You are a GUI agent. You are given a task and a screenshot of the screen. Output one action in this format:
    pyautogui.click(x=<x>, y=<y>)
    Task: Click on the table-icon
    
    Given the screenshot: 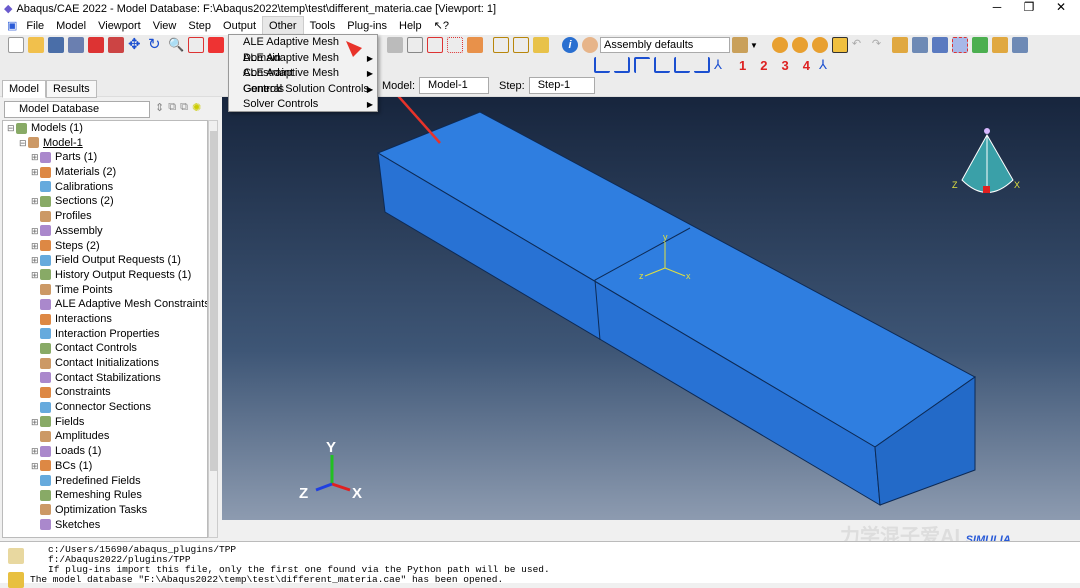 What is the action you would take?
    pyautogui.click(x=1019, y=45)
    